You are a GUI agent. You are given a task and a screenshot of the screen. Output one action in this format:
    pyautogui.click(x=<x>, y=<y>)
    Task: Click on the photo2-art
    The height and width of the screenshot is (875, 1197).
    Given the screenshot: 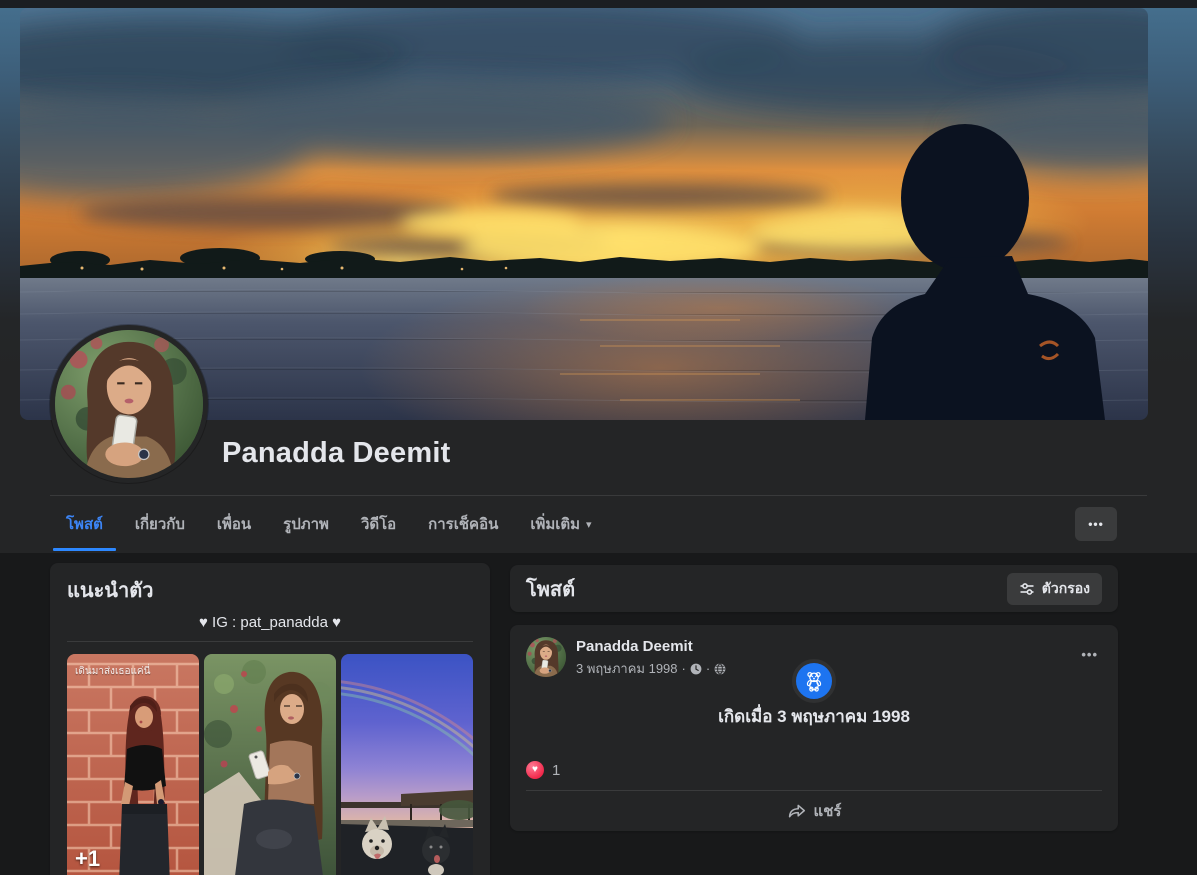 What is the action you would take?
    pyautogui.click(x=270, y=764)
    